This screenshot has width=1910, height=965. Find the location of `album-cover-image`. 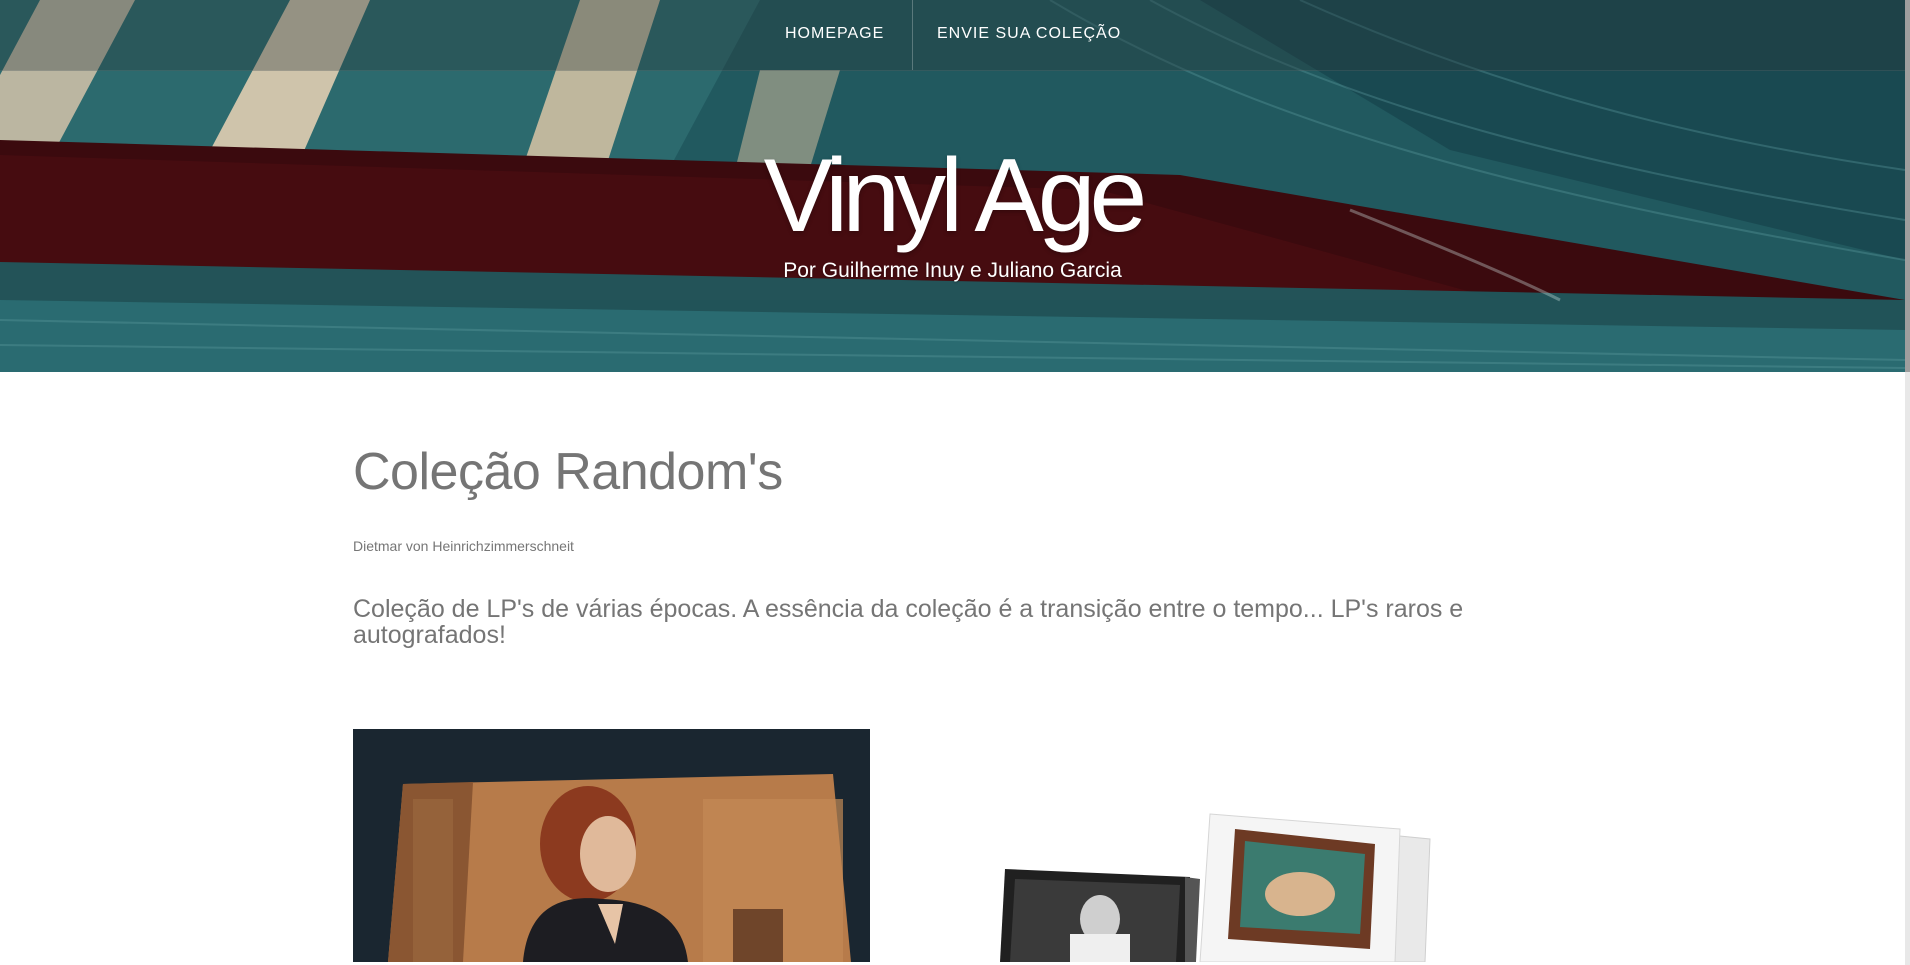

album-cover-image is located at coordinates (611, 845).